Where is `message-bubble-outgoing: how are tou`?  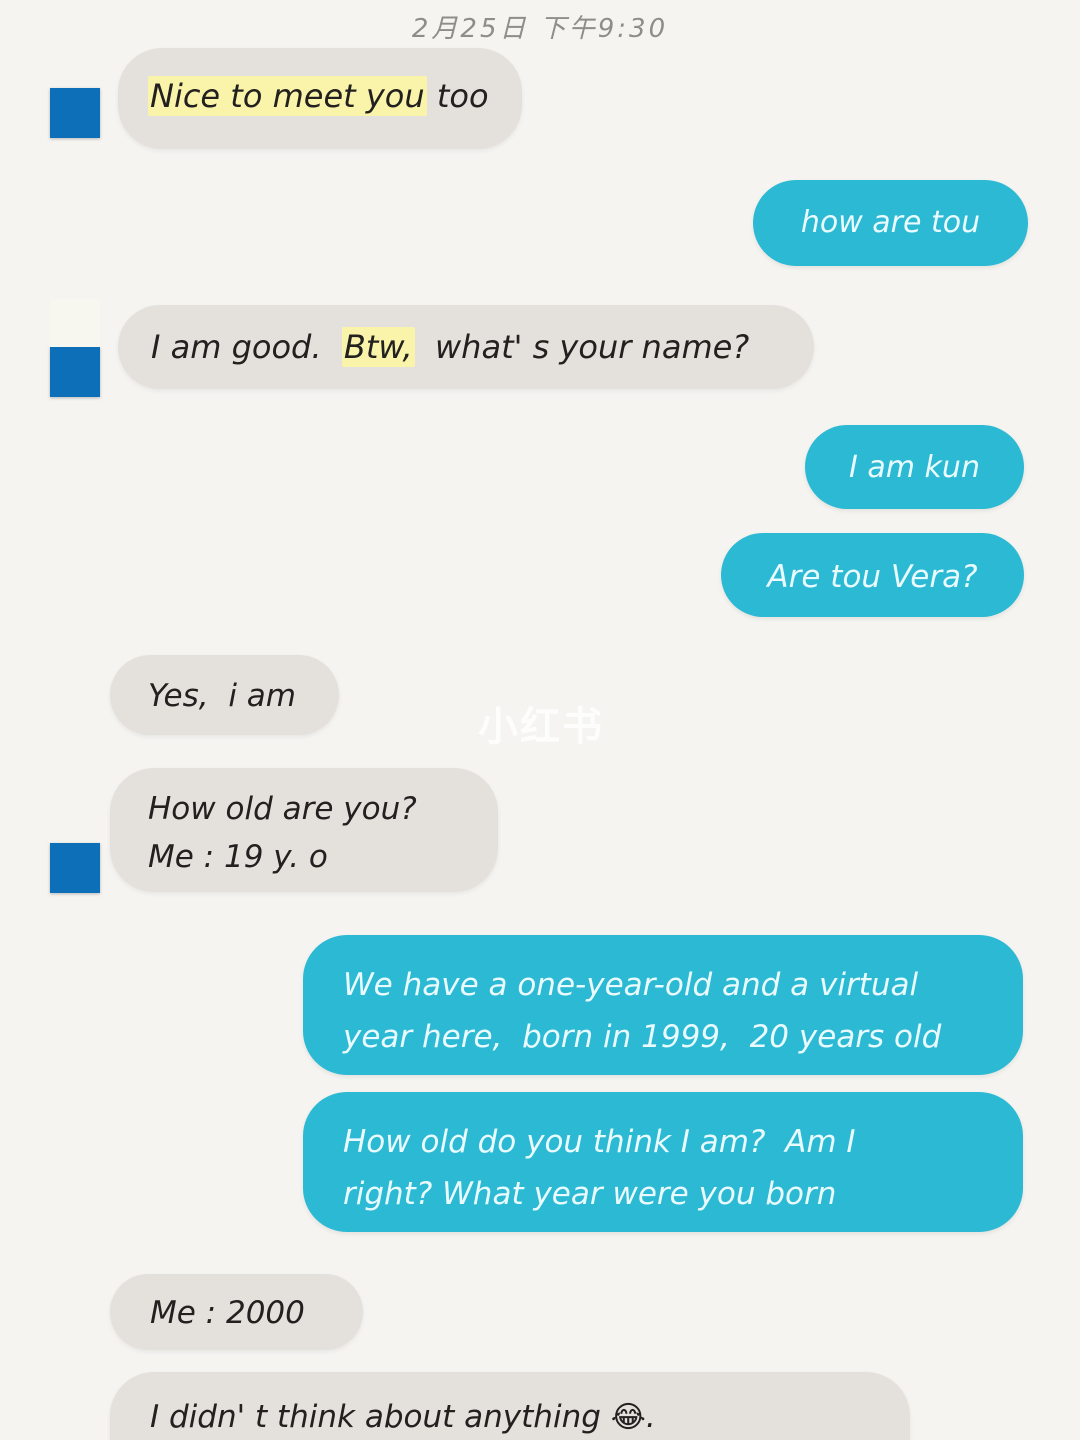 message-bubble-outgoing: how are tou is located at coordinates (890, 223).